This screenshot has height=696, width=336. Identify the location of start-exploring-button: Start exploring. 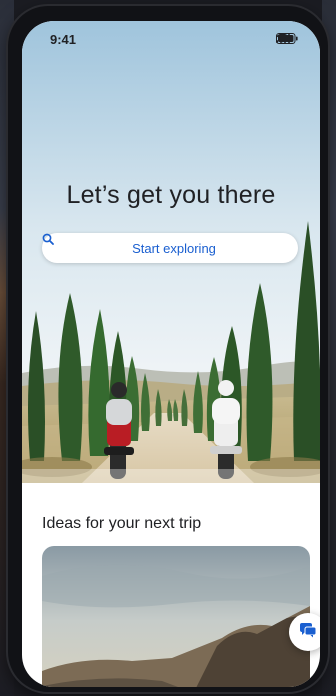
(170, 248).